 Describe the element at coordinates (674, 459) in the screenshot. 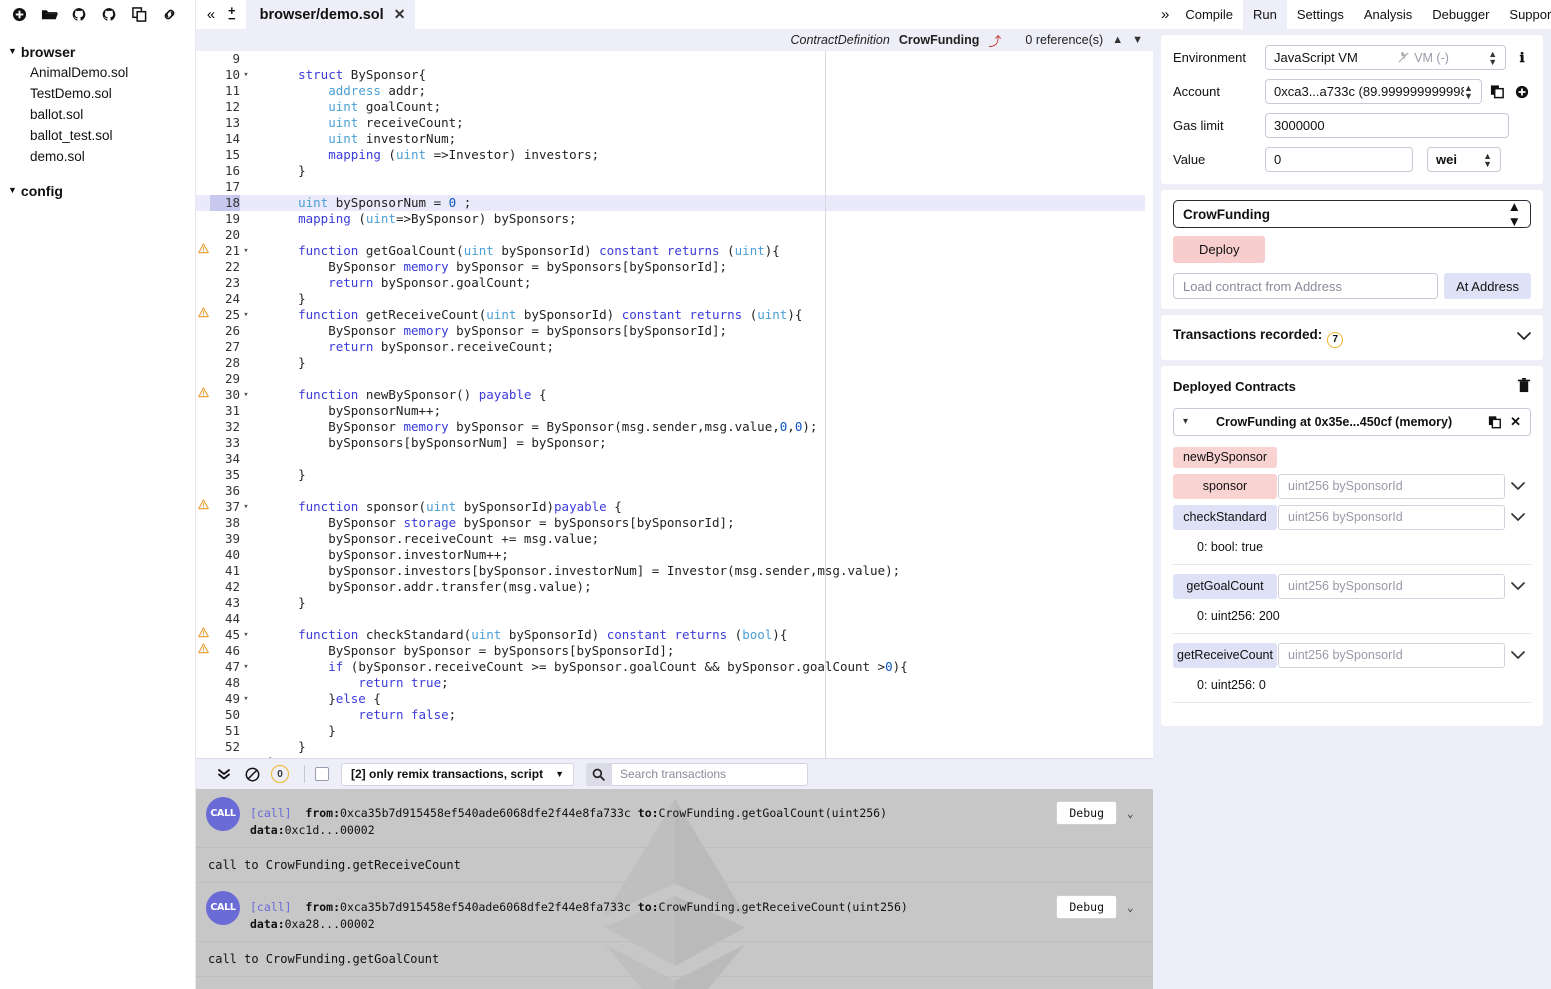

I see `code-line: 34` at that location.